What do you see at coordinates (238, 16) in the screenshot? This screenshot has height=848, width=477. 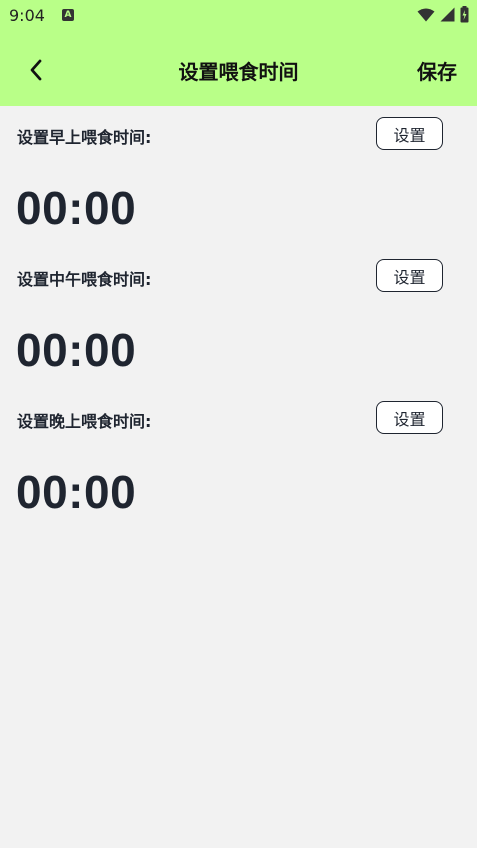 I see `status-bar: 9:04 A` at bounding box center [238, 16].